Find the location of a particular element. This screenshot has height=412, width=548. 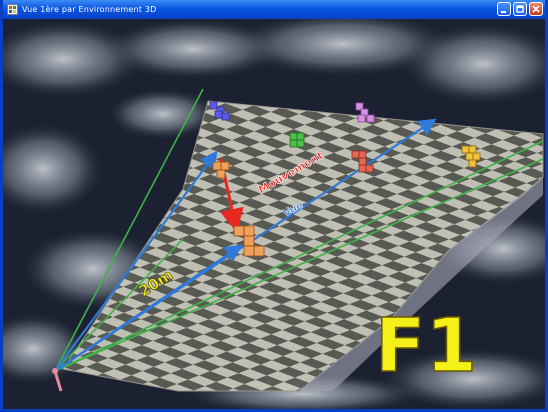

maximize-icon is located at coordinates (520, 9).